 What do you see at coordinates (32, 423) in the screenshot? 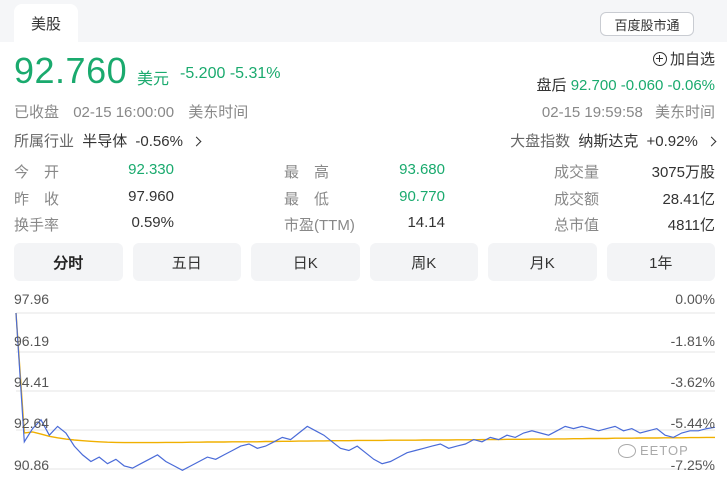
I see `y-axis-left-tick: 92.64` at bounding box center [32, 423].